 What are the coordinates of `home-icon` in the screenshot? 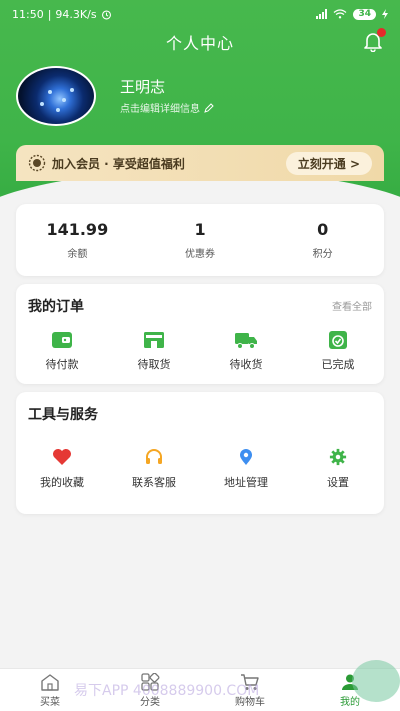 It's located at (50, 682).